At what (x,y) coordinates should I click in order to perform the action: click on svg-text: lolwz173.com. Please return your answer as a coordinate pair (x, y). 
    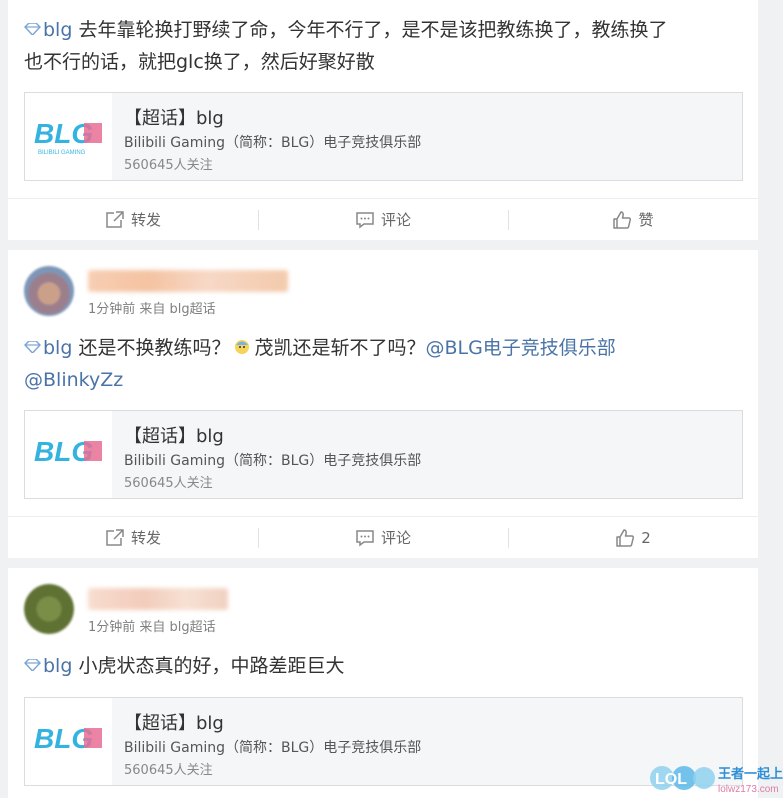
    Looking at the image, I should click on (748, 789).